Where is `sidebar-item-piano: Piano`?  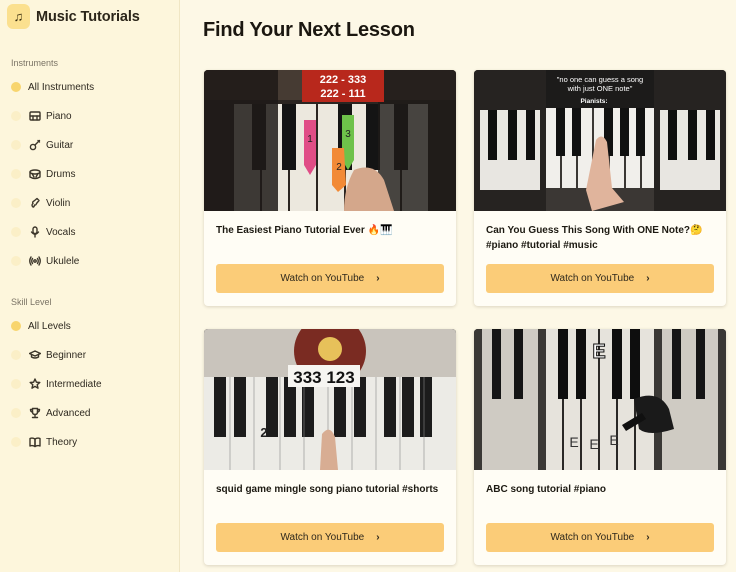 sidebar-item-piano: Piano is located at coordinates (90, 116).